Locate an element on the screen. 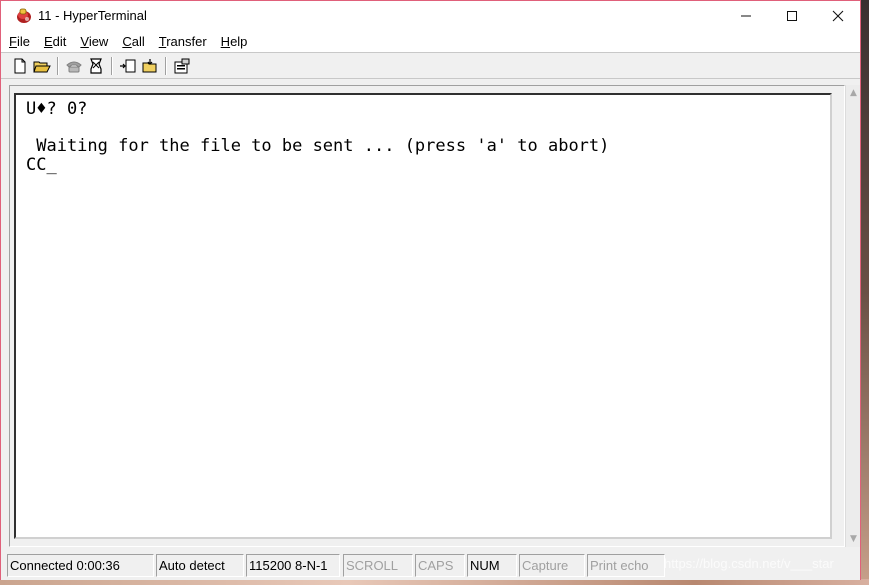  desktop-background-right is located at coordinates (864, 292).